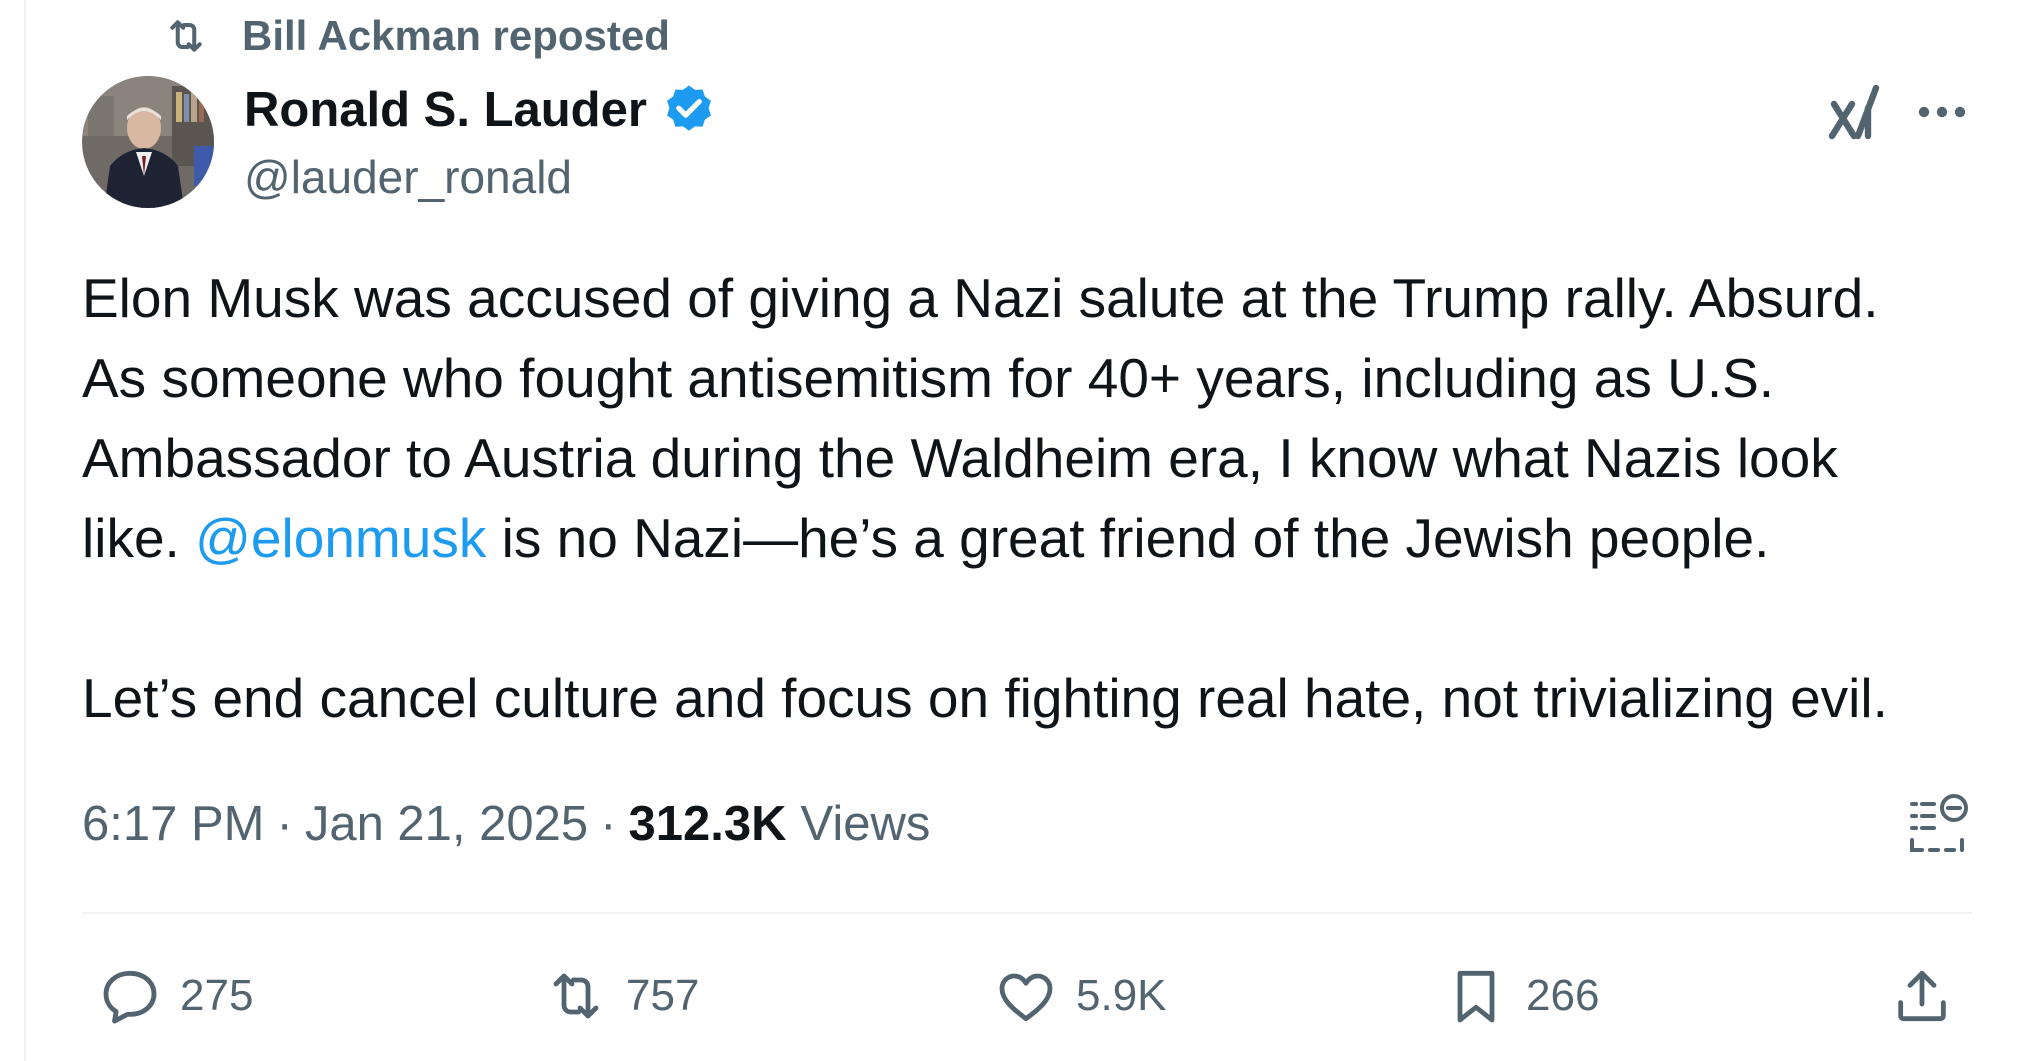  Describe the element at coordinates (446, 824) in the screenshot. I see `tweet-date: Jan 21, 2025` at that location.